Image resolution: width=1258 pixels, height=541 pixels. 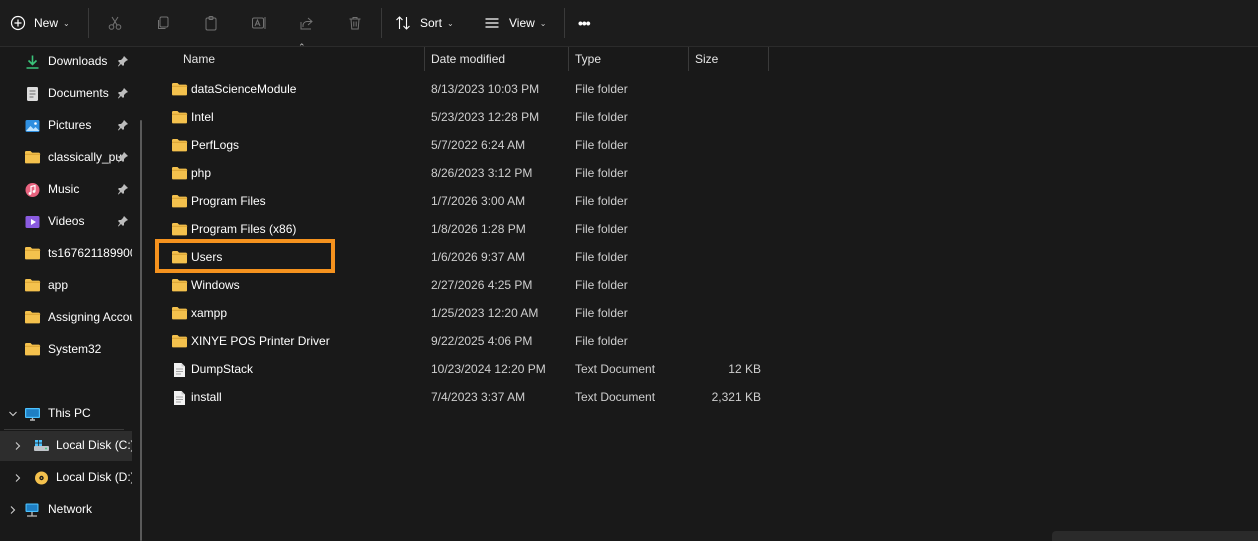 I want to click on more-options-button: •••, so click(x=584, y=23).